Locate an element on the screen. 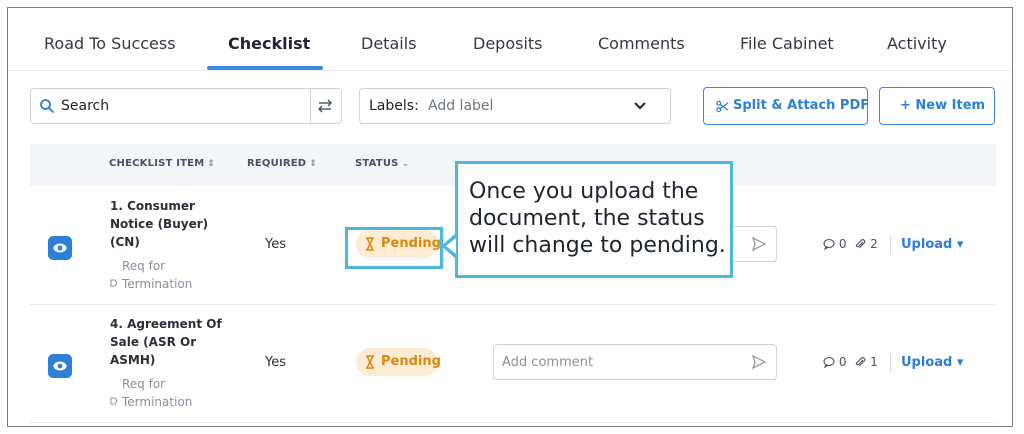 This screenshot has width=1024, height=434. labels-select: Labels: Add label is located at coordinates (515, 106).